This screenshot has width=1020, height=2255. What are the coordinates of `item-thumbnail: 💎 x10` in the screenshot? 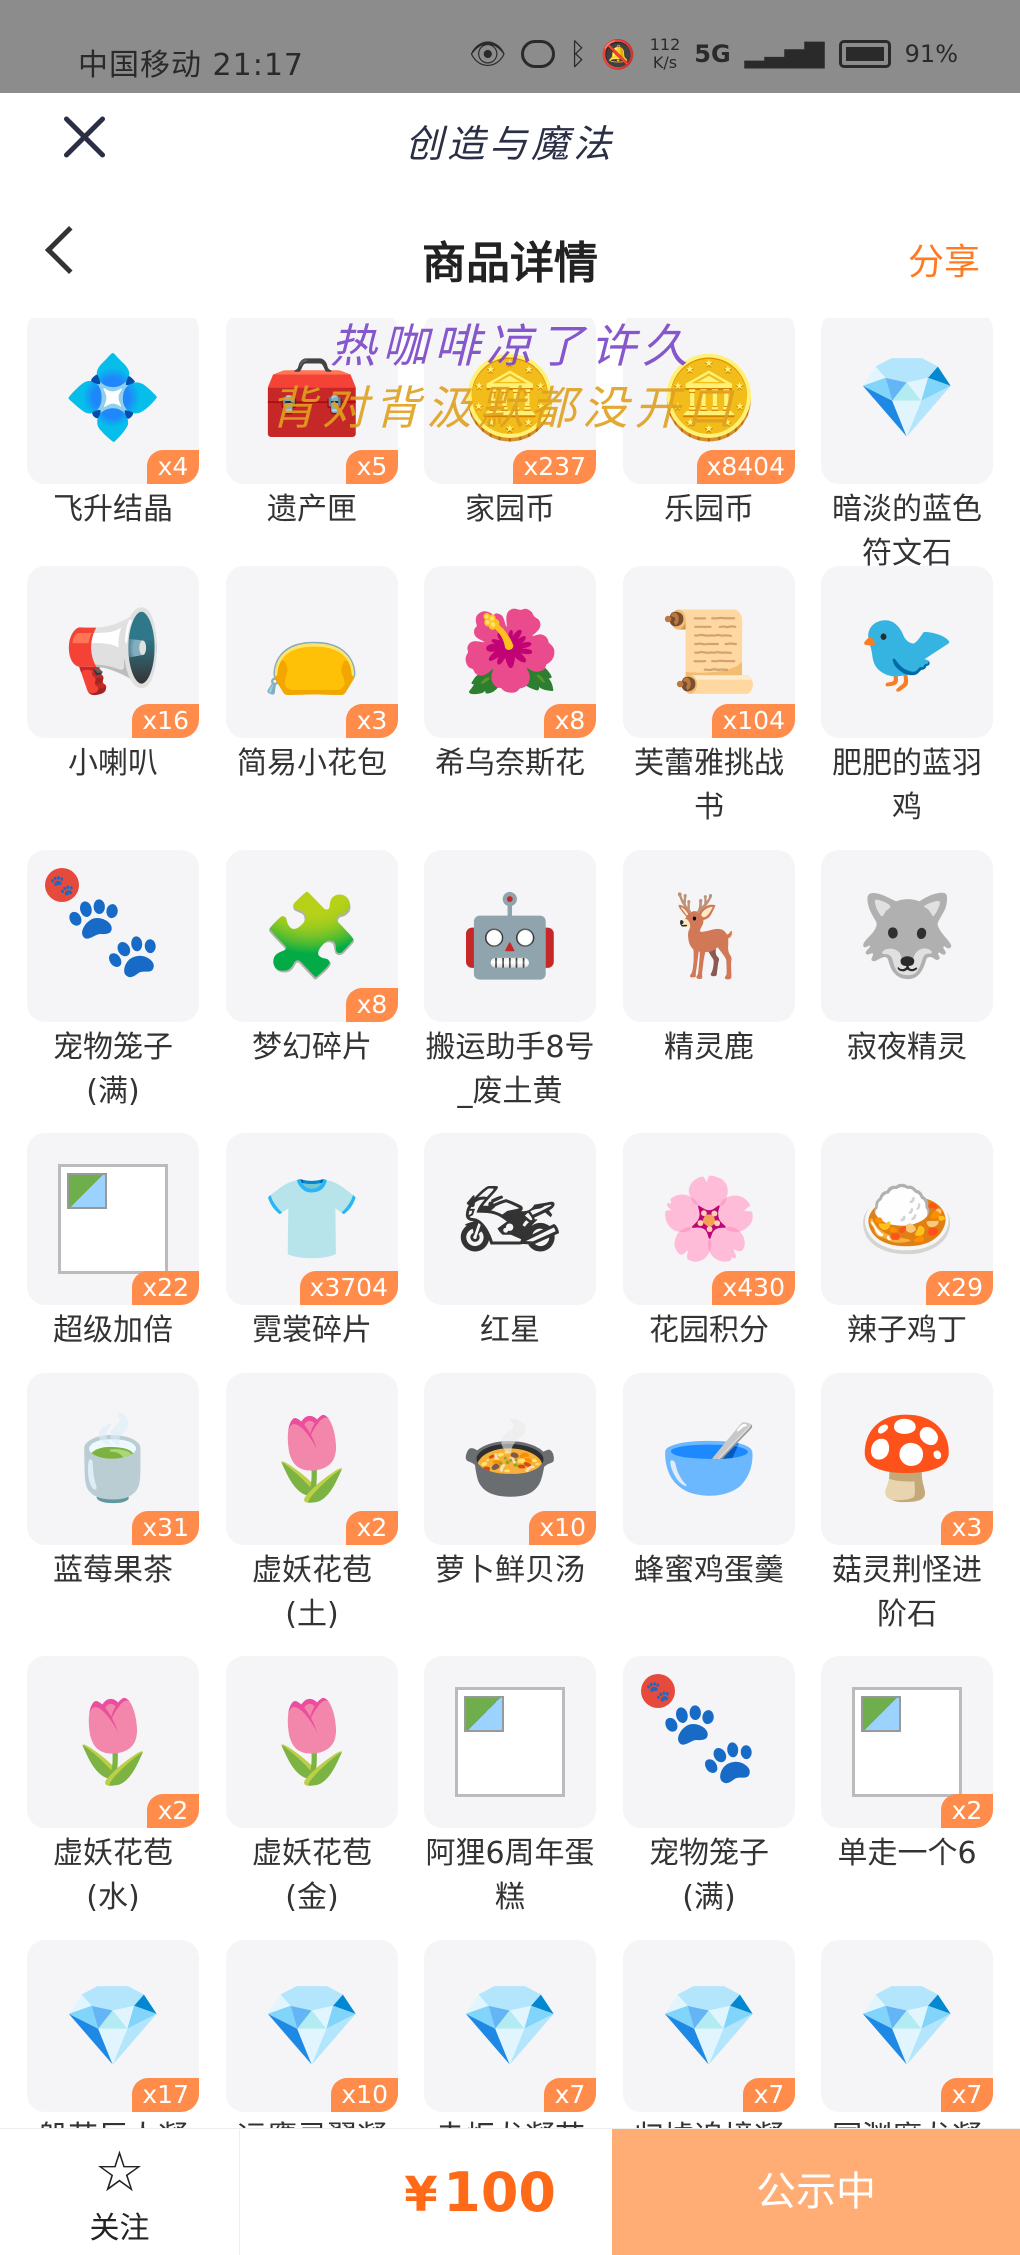 It's located at (312, 2026).